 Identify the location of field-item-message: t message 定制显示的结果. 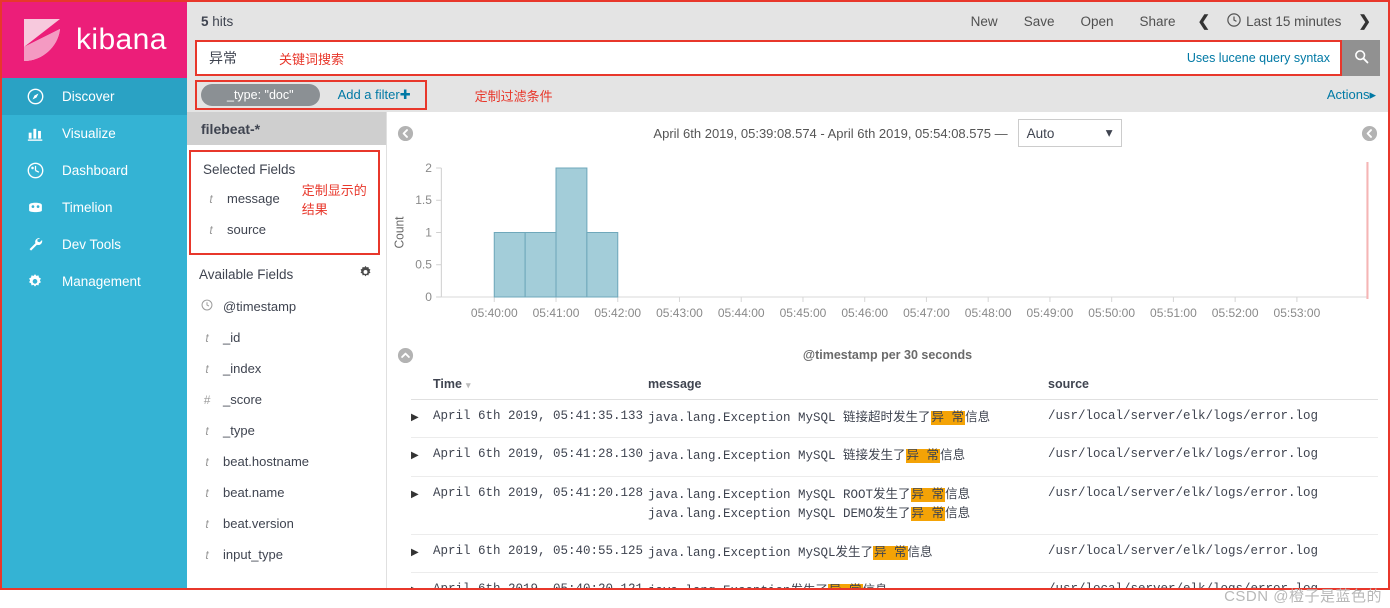
(284, 200).